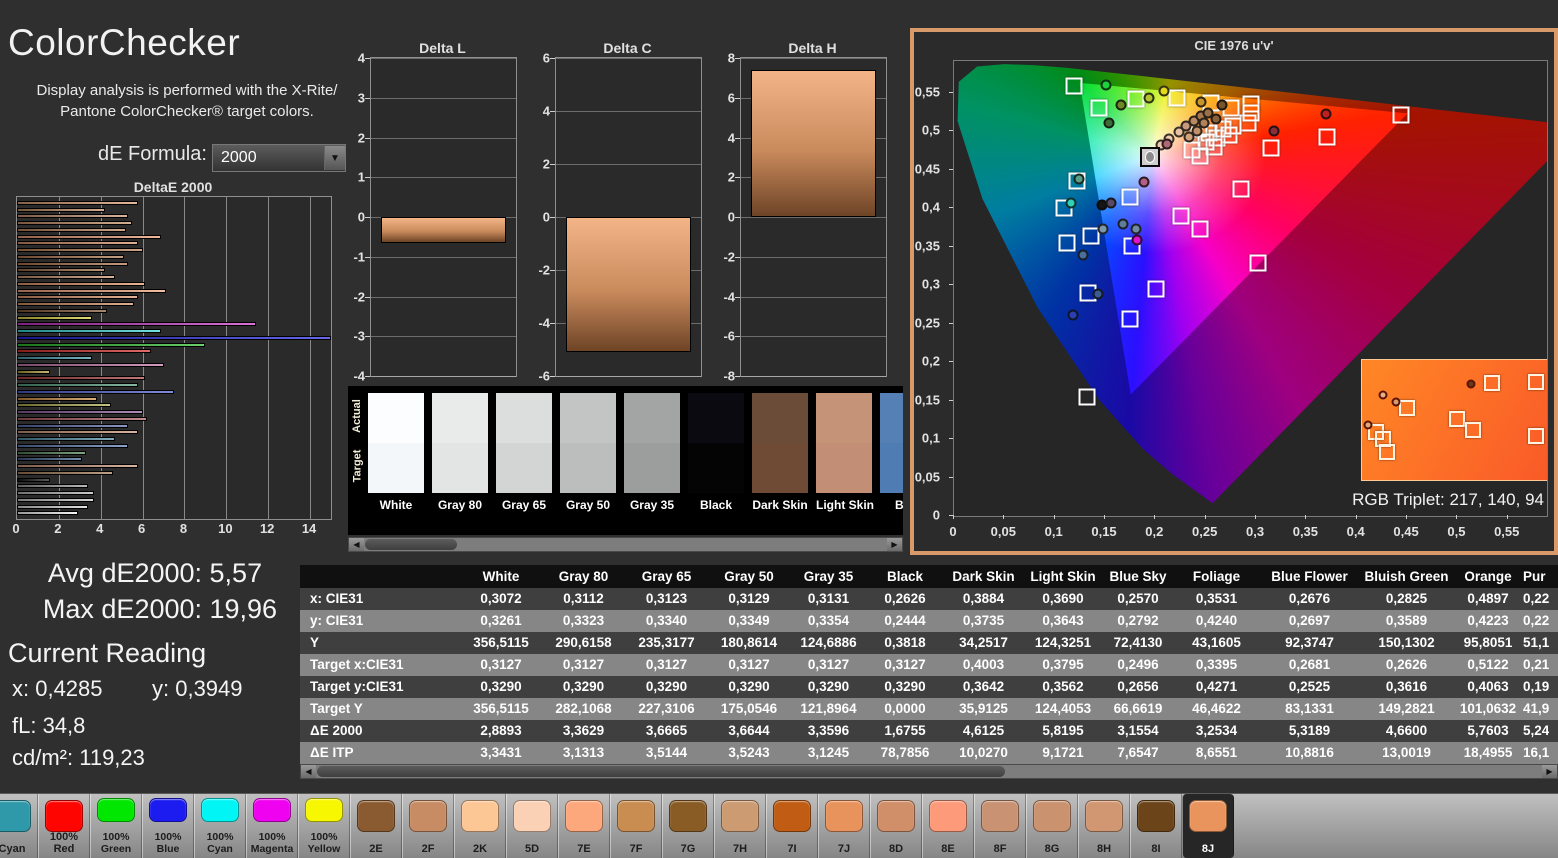 This screenshot has width=1558, height=858. What do you see at coordinates (19, 826) in the screenshot?
I see `pattern-button-cyan: Cyan` at bounding box center [19, 826].